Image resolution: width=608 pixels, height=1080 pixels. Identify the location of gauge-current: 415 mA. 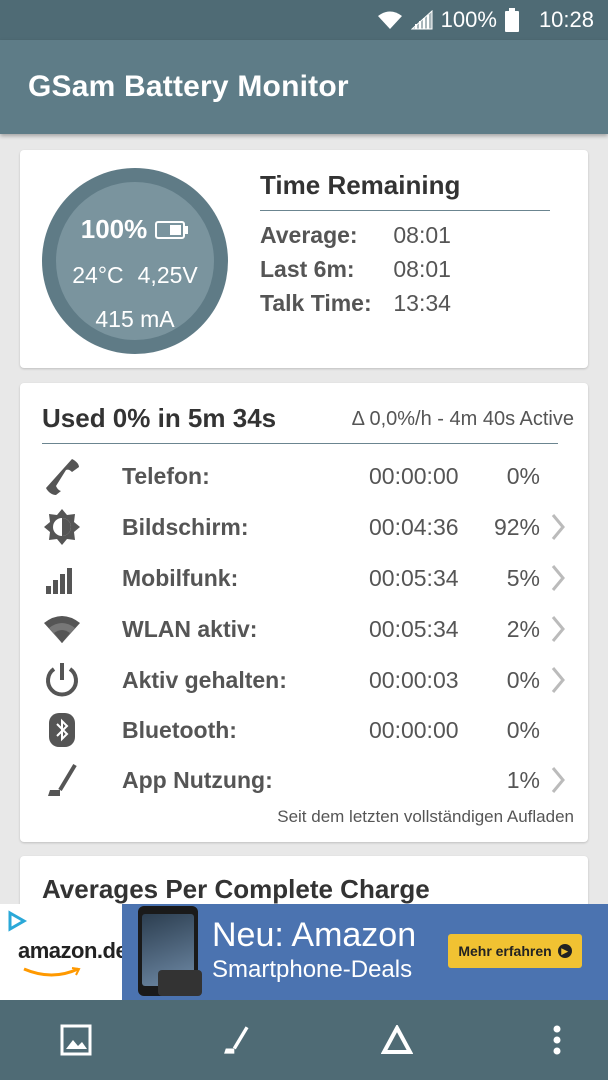
(135, 319).